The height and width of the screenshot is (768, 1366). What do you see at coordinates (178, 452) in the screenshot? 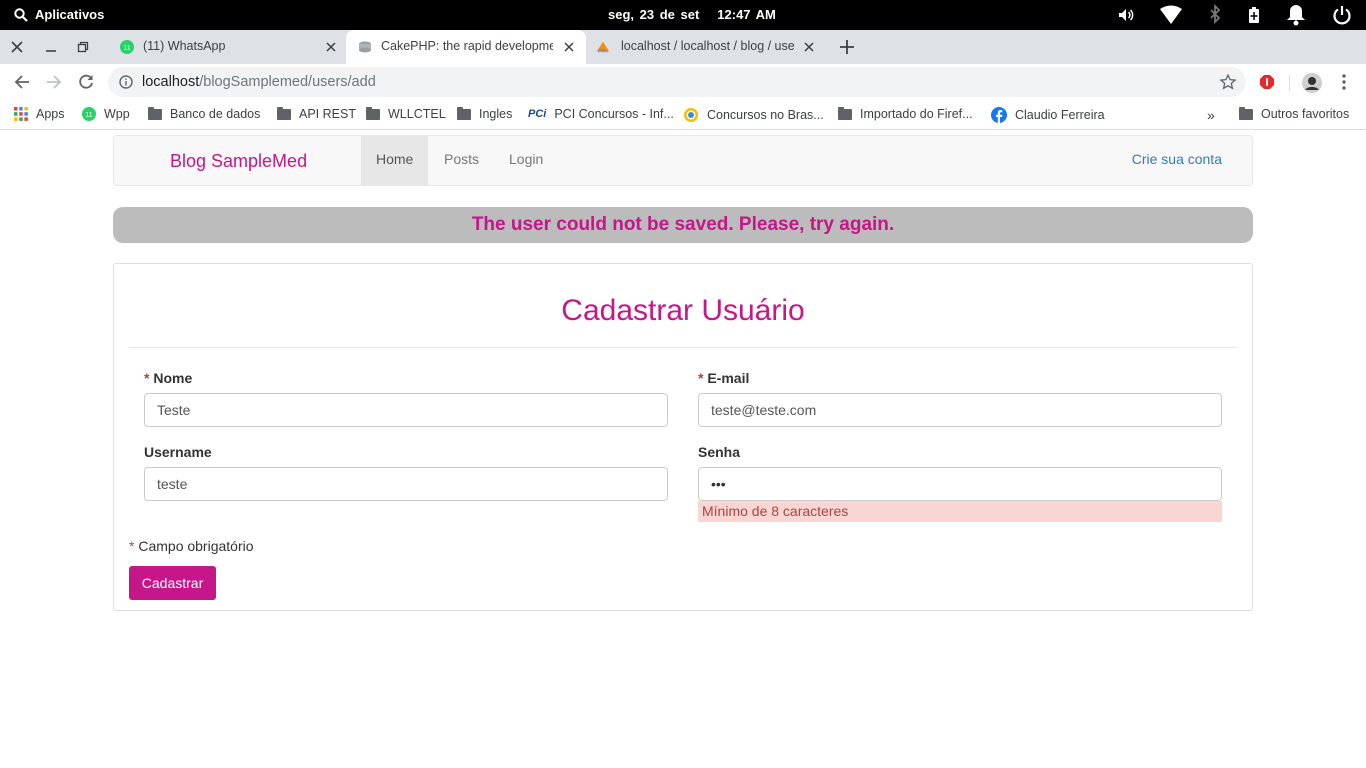
I see `username-label: Username` at bounding box center [178, 452].